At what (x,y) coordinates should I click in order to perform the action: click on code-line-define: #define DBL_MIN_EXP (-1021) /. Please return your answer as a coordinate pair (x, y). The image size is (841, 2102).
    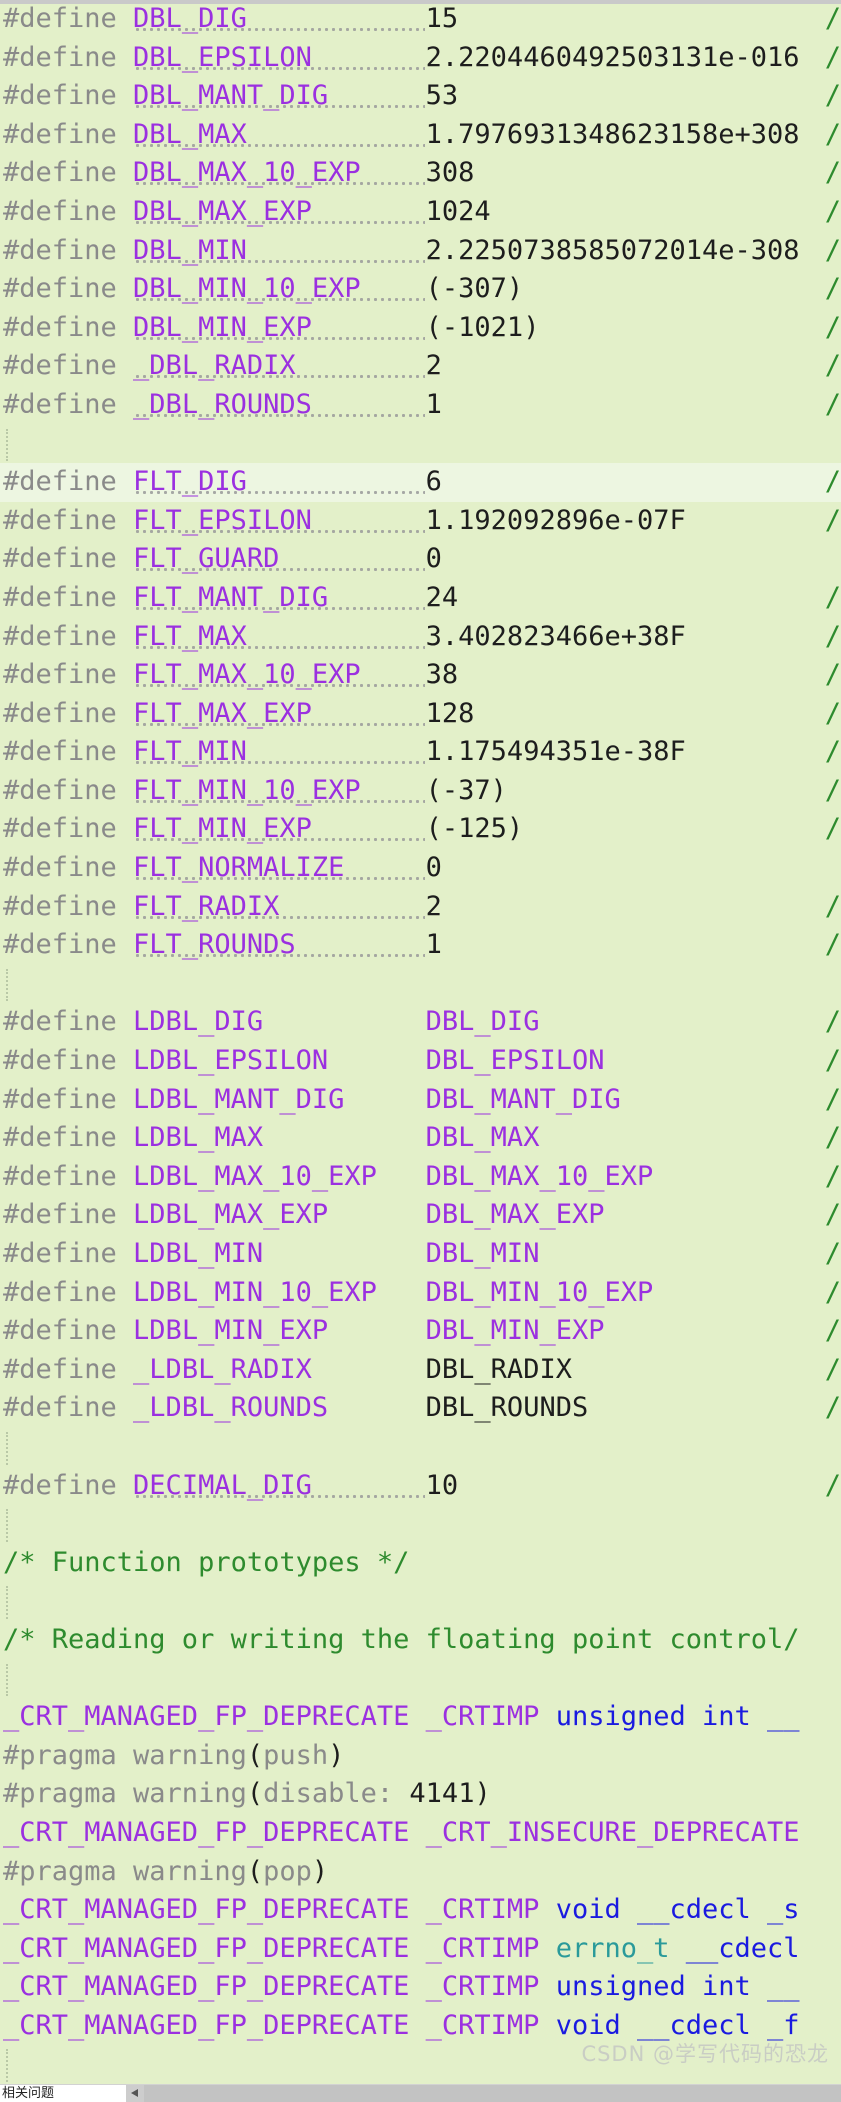
    Looking at the image, I should click on (420, 328).